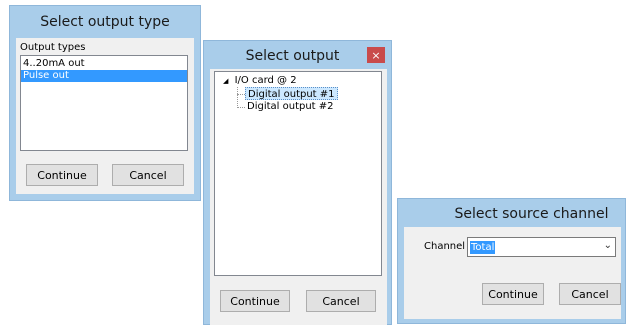 This screenshot has height=325, width=628. What do you see at coordinates (104, 76) in the screenshot?
I see `list-item: Pulse out` at bounding box center [104, 76].